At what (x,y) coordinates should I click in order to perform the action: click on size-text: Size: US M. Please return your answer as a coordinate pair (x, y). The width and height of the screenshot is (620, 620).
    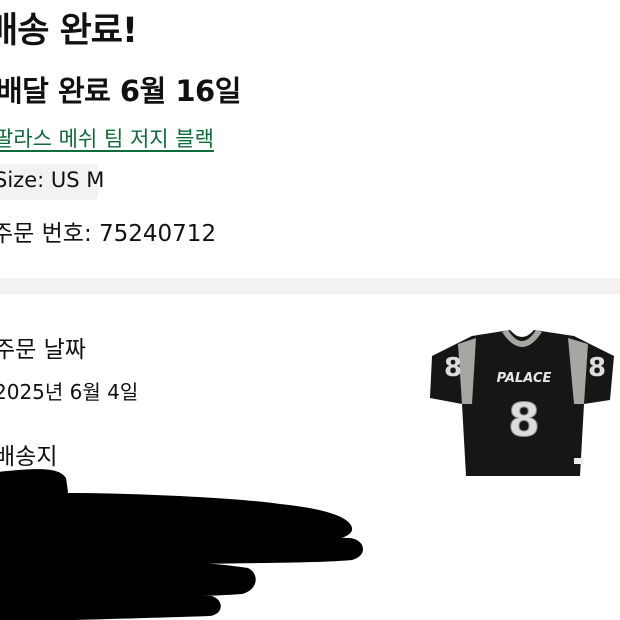
    Looking at the image, I should click on (52, 180).